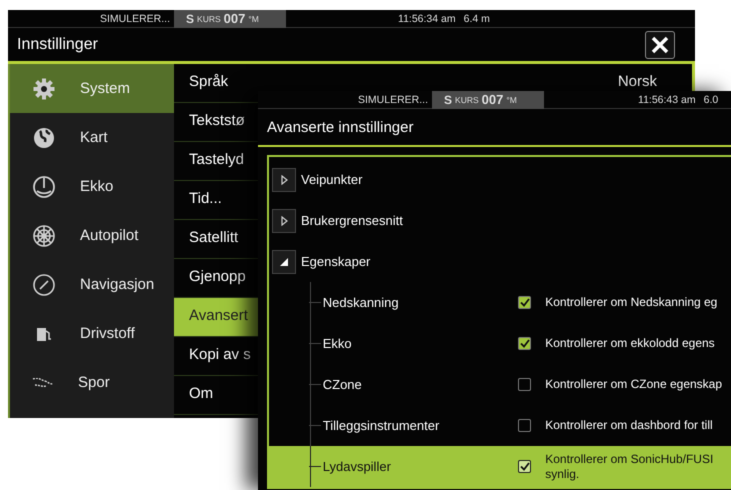 The image size is (731, 490). I want to click on settings-label: Språk, so click(208, 81).